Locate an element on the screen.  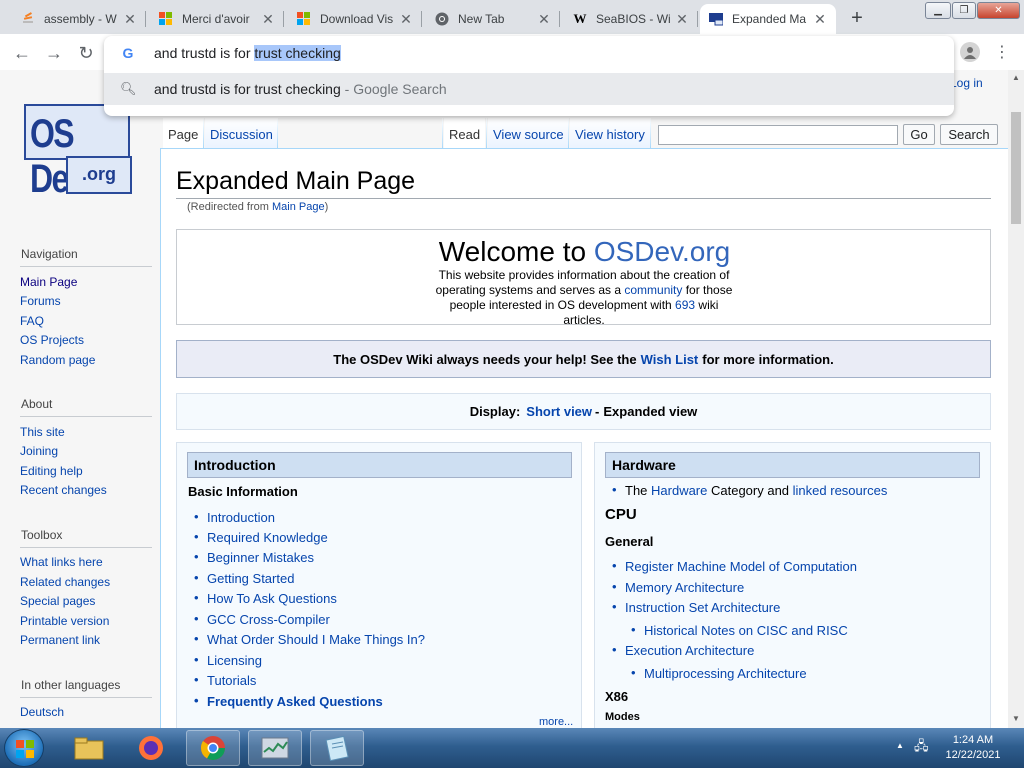
list-item: Instruction Set Architecture is located at coordinates (696, 607).